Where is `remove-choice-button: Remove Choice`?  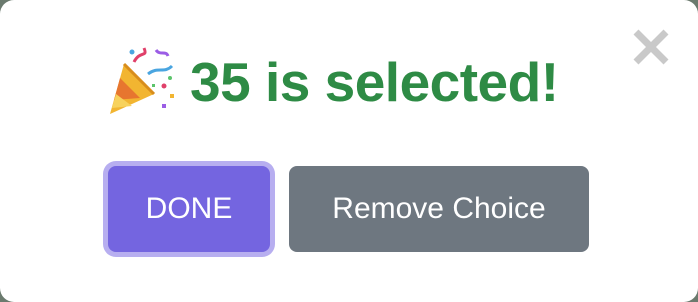
remove-choice-button: Remove Choice is located at coordinates (439, 209).